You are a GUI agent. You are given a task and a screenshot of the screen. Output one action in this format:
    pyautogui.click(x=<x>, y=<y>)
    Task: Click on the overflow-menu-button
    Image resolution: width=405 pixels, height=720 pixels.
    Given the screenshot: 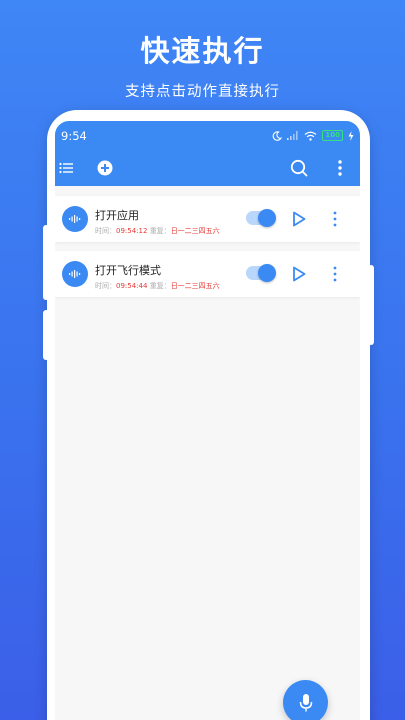 What is the action you would take?
    pyautogui.click(x=340, y=168)
    